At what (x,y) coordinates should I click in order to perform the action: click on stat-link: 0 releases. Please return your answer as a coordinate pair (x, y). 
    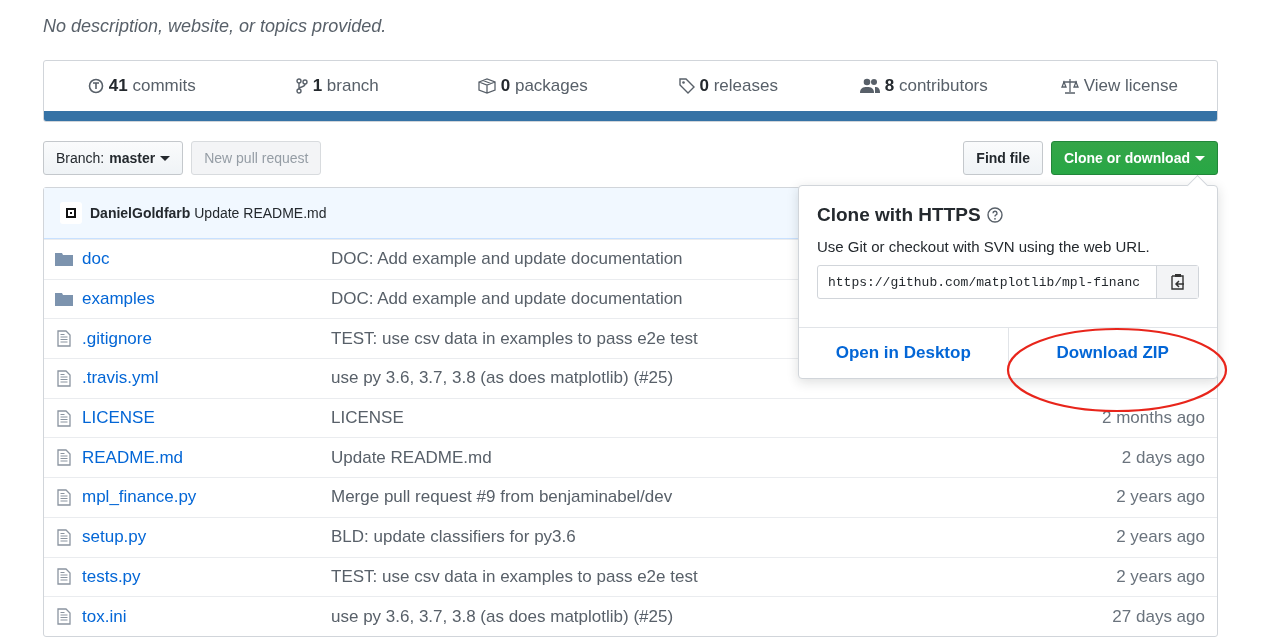
    Looking at the image, I should click on (728, 86).